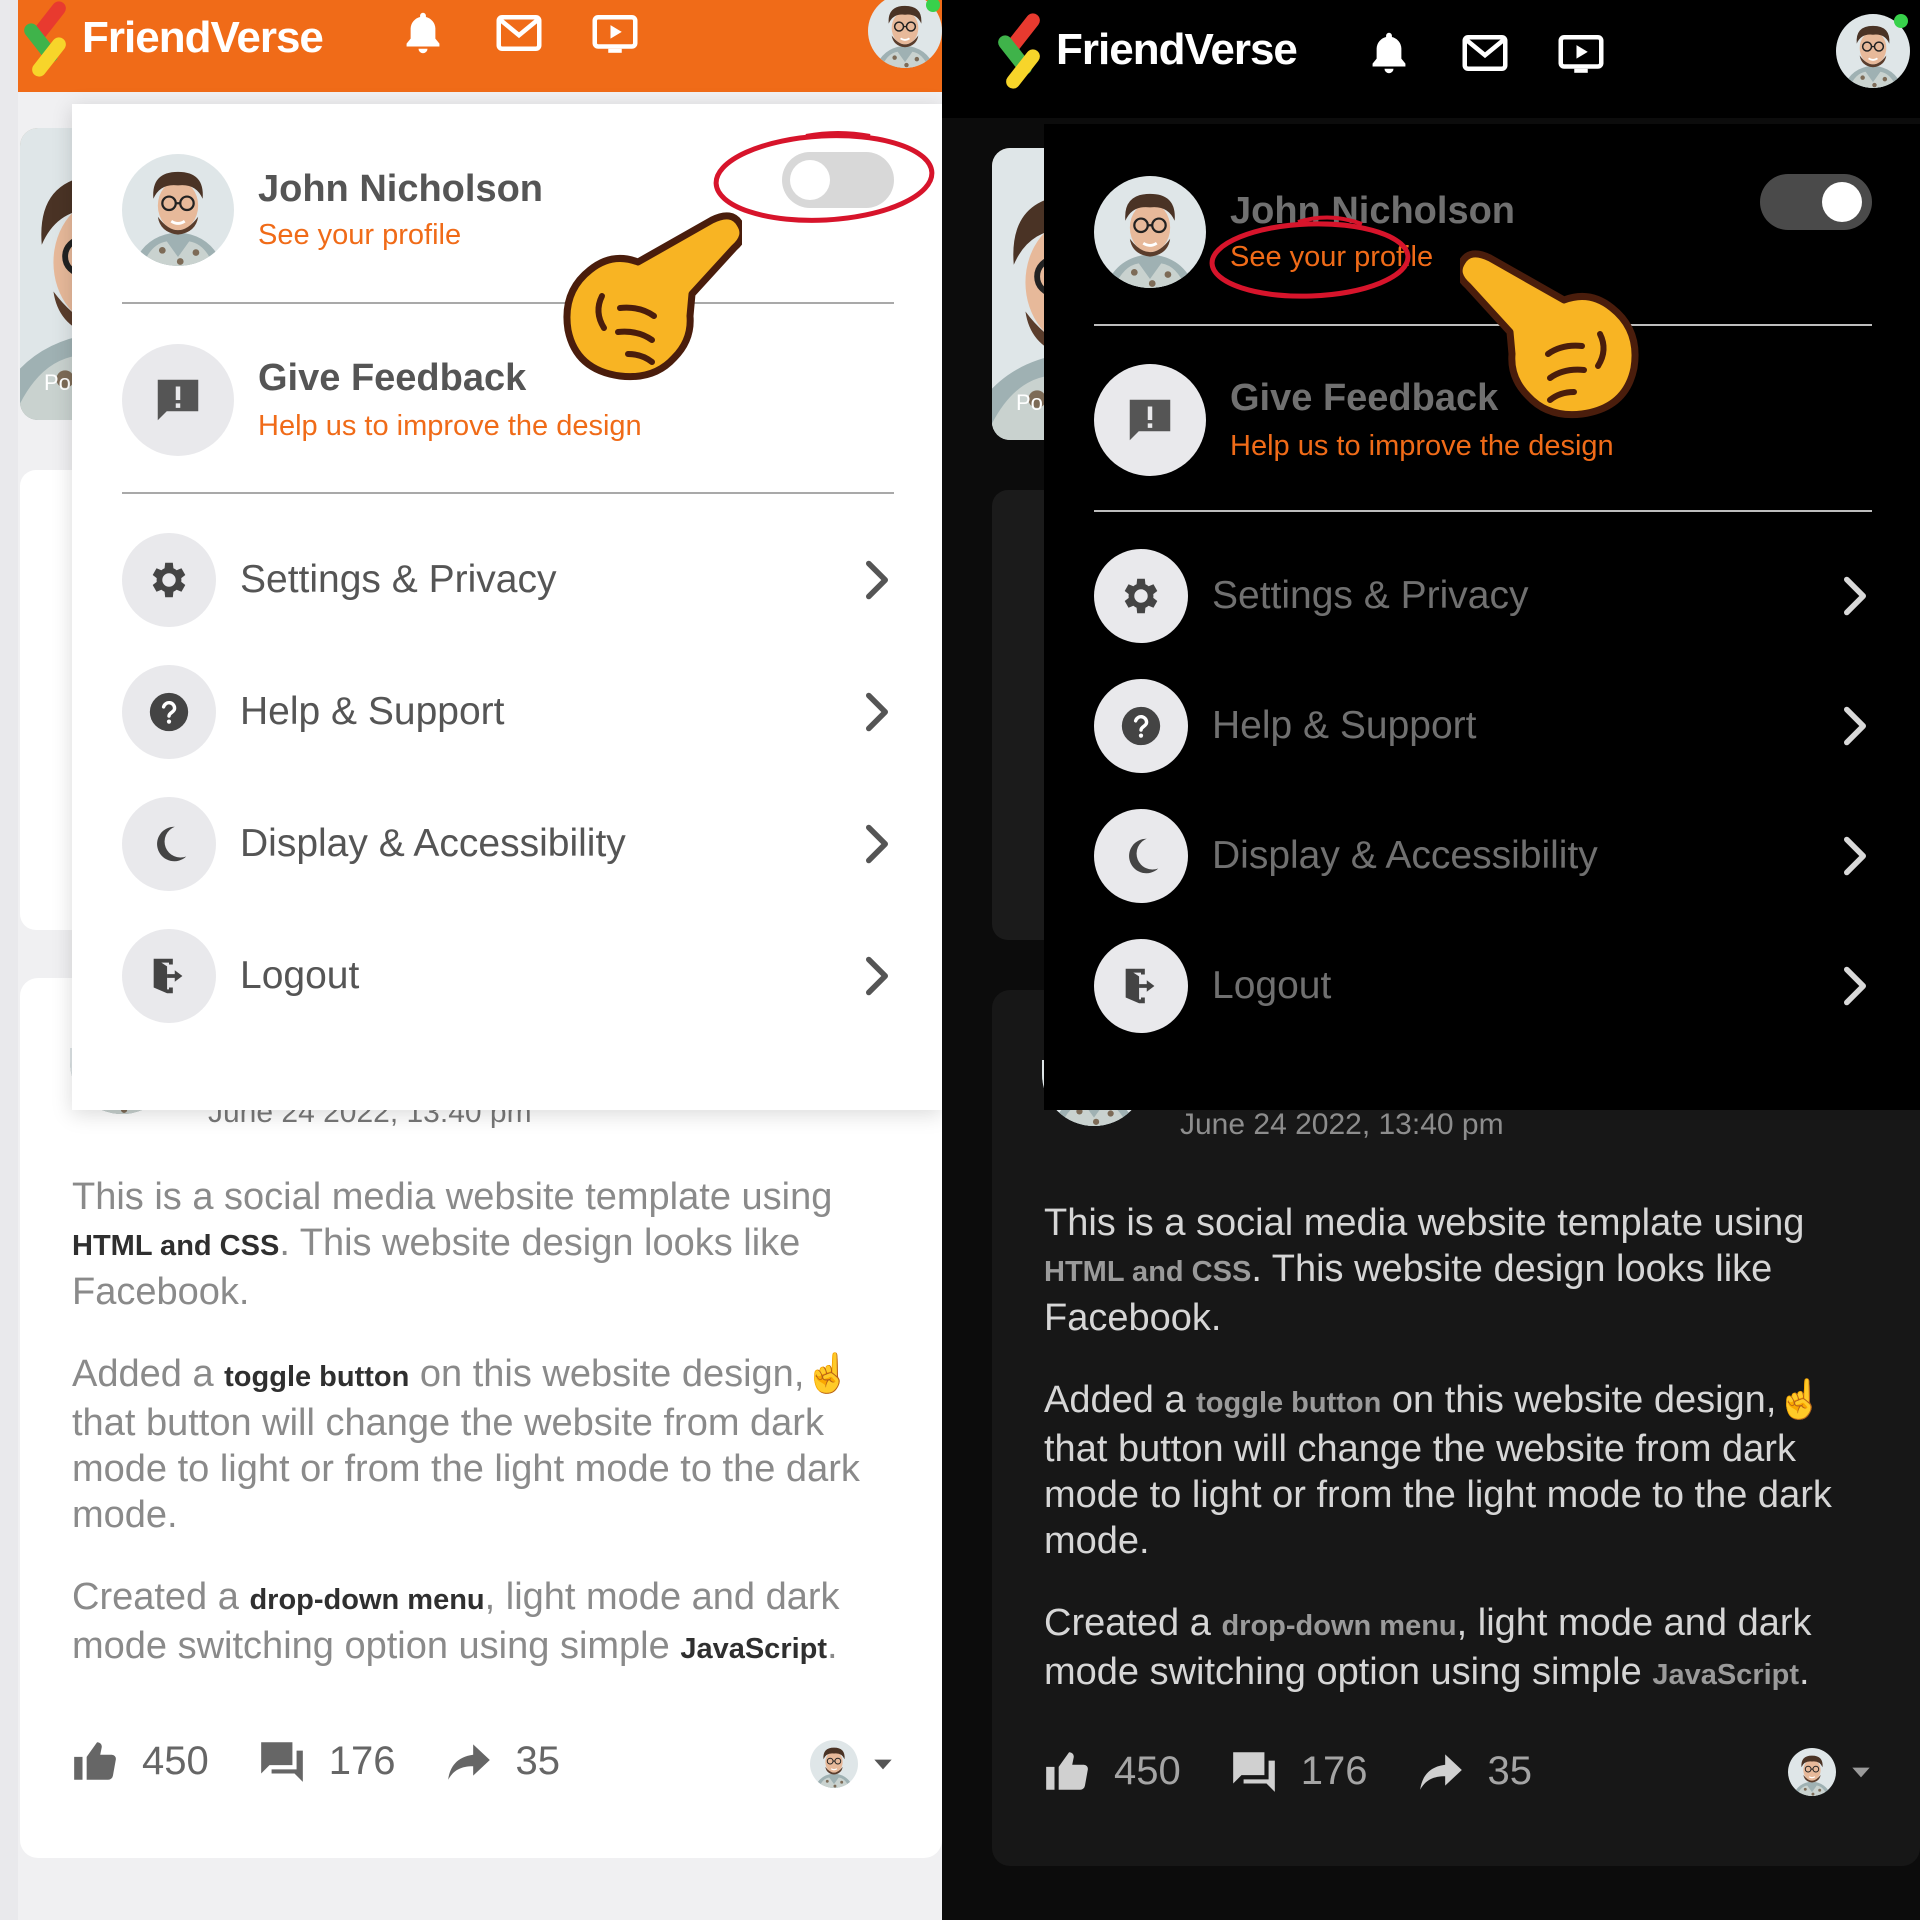 This screenshot has width=1920, height=1920. What do you see at coordinates (1816, 202) in the screenshot?
I see `dark-mode-toggle` at bounding box center [1816, 202].